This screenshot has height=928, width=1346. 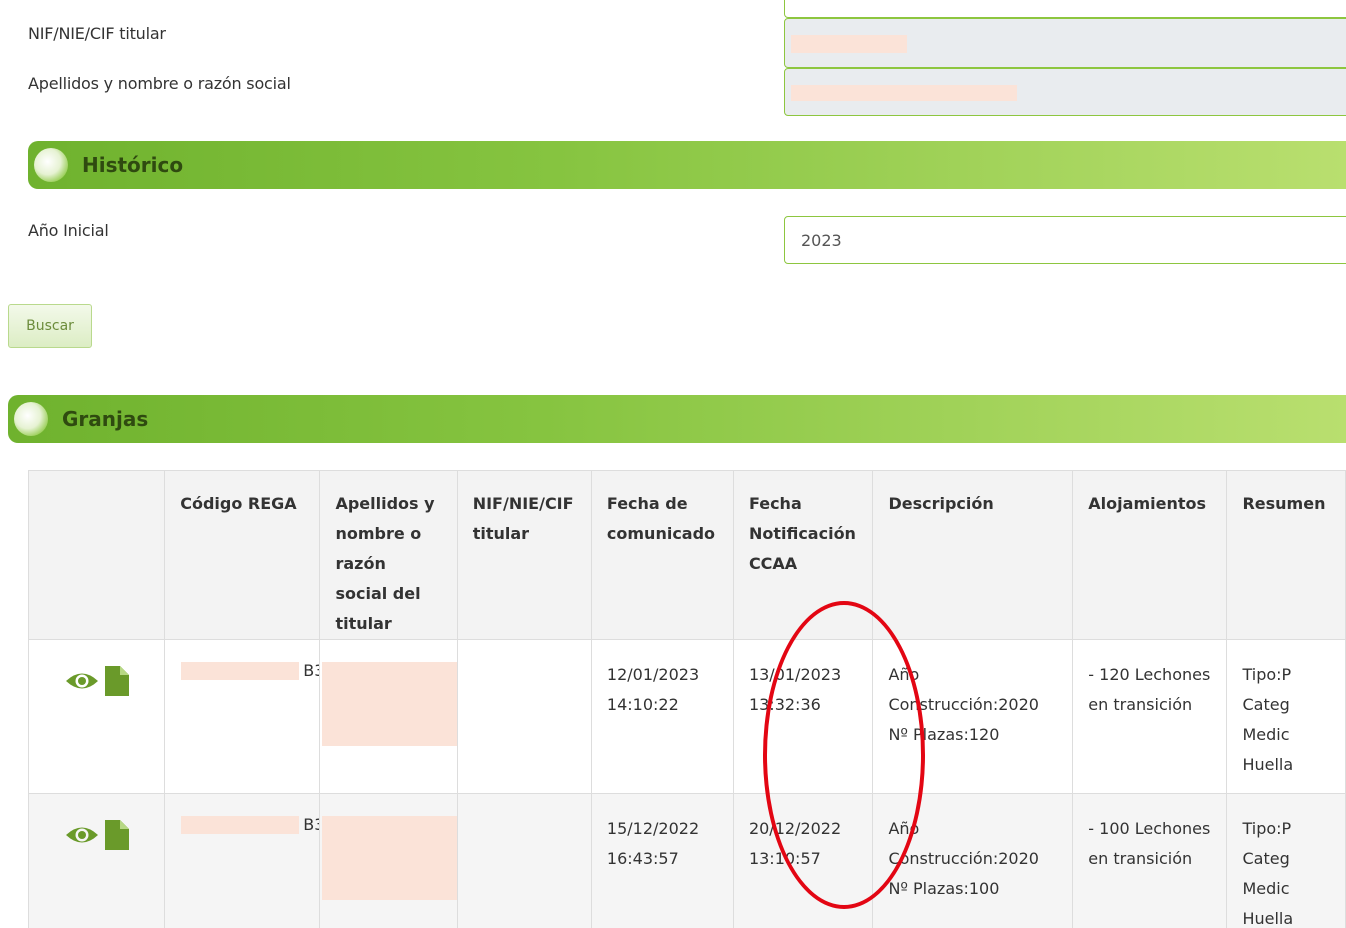 I want to click on year-value: 2023, so click(x=821, y=240).